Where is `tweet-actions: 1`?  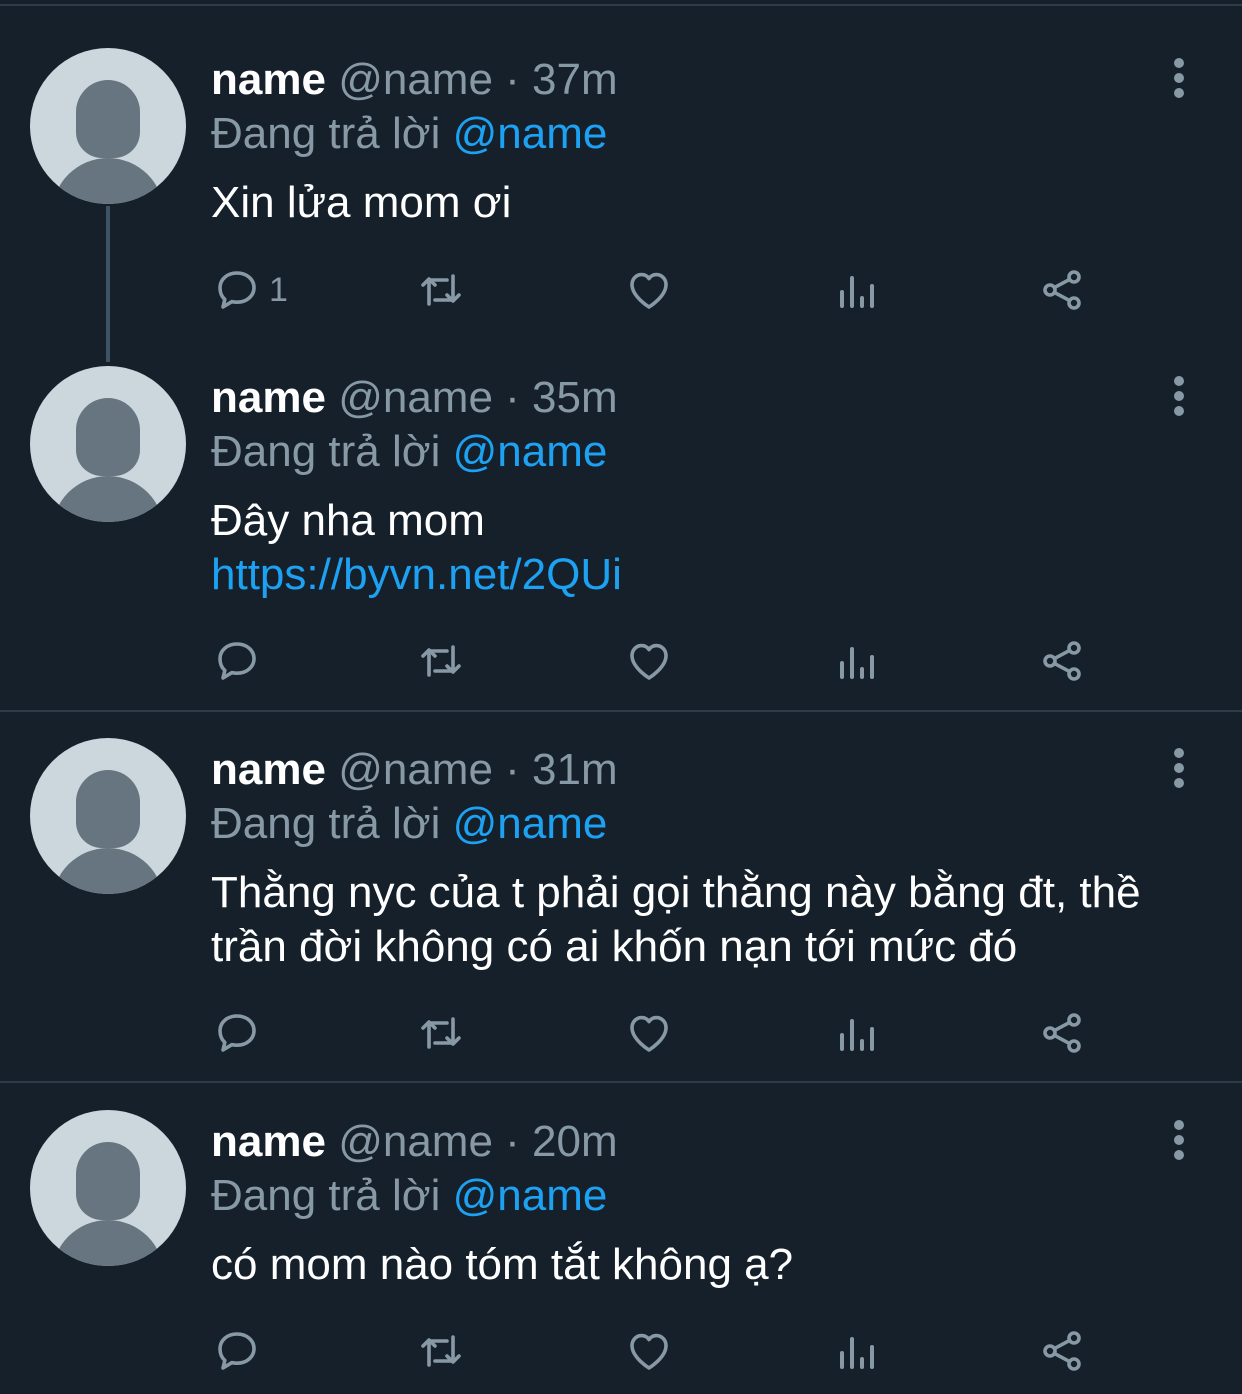
tweet-actions: 1 is located at coordinates (661, 290).